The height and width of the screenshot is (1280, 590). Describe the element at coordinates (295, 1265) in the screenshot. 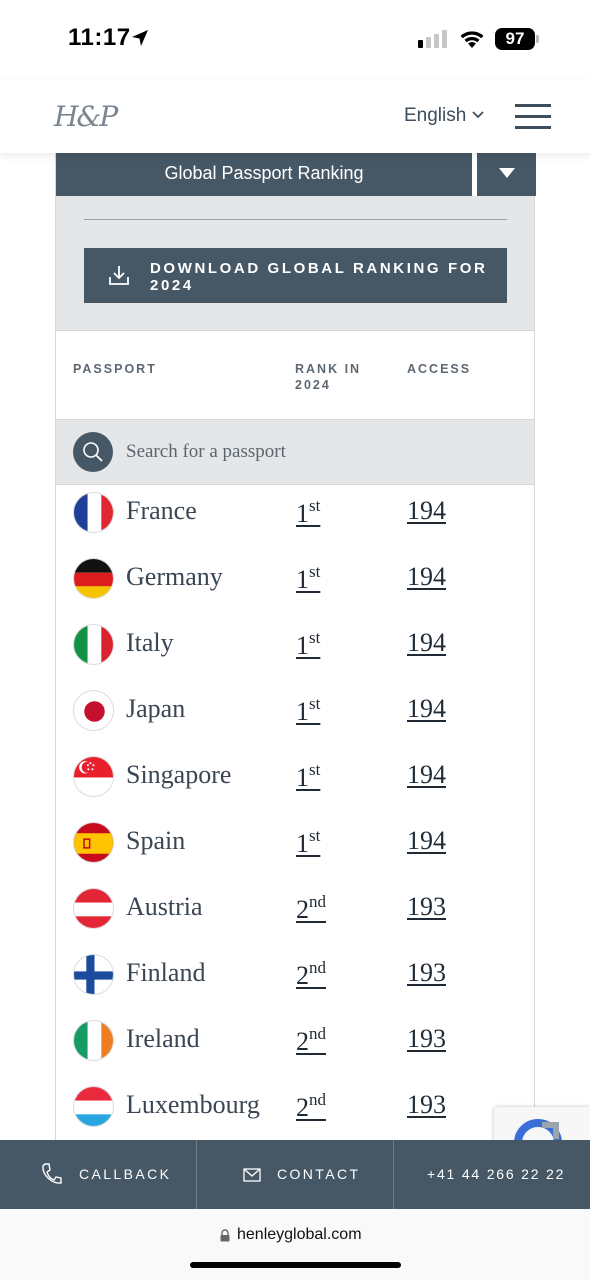

I see `home-indicator` at that location.